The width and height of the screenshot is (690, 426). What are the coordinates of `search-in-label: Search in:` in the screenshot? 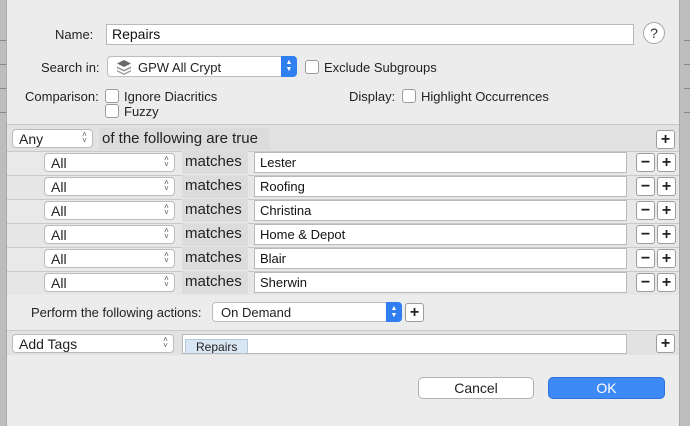 It's located at (70, 67).